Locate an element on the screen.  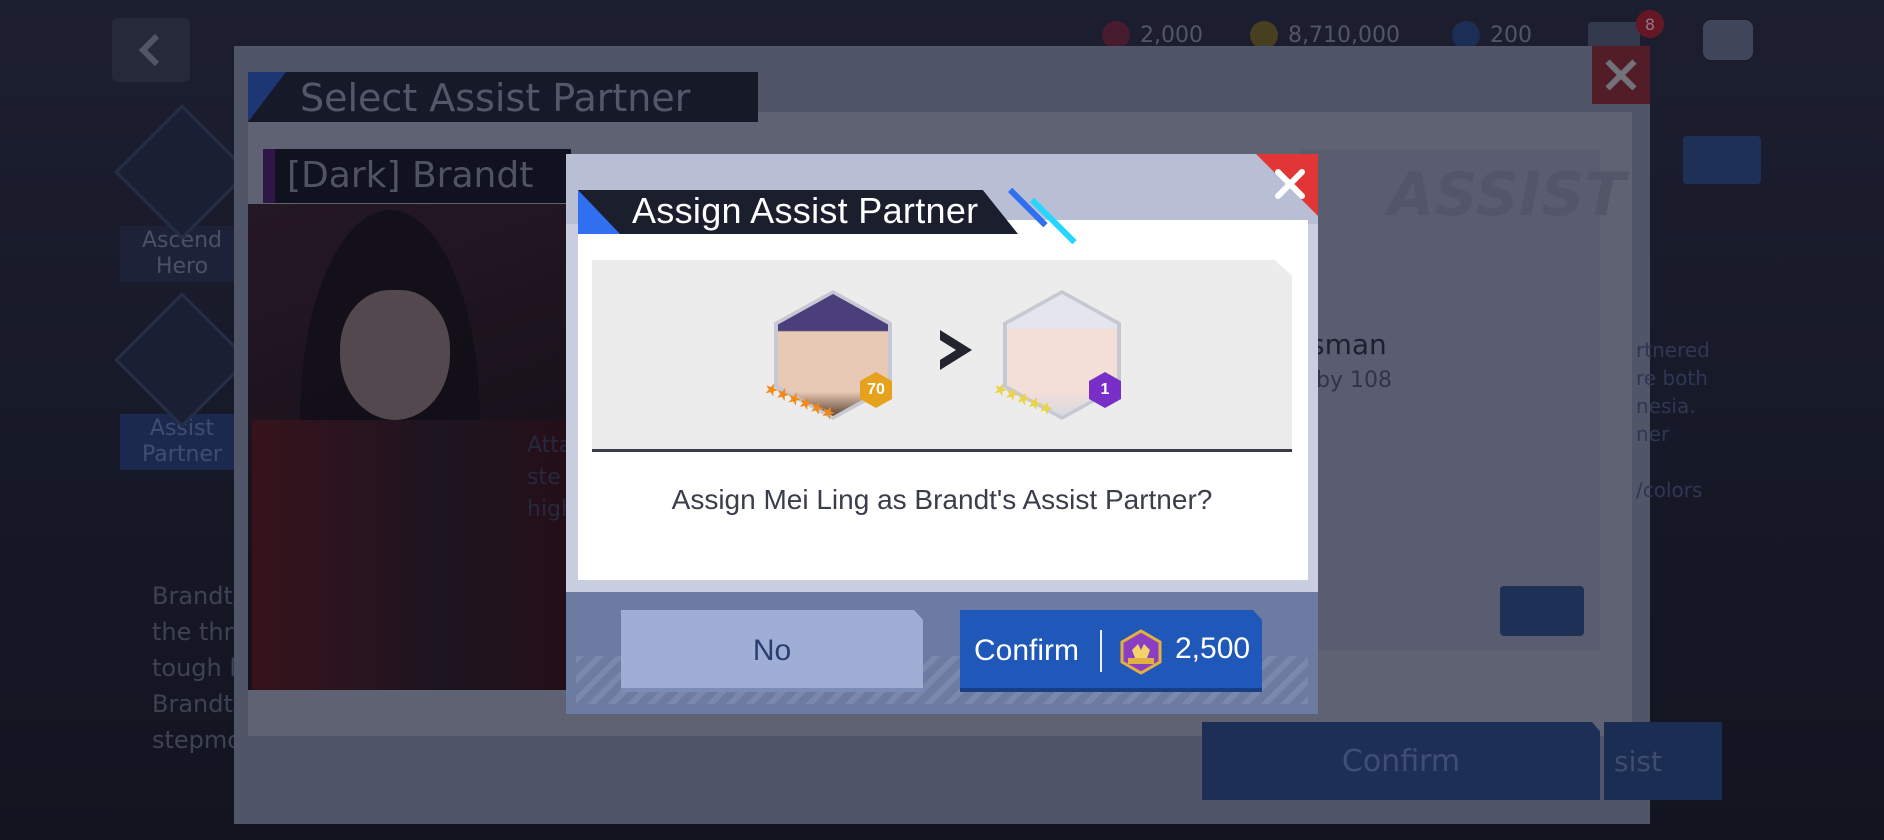
dialog-title-accent is located at coordinates (599, 212).